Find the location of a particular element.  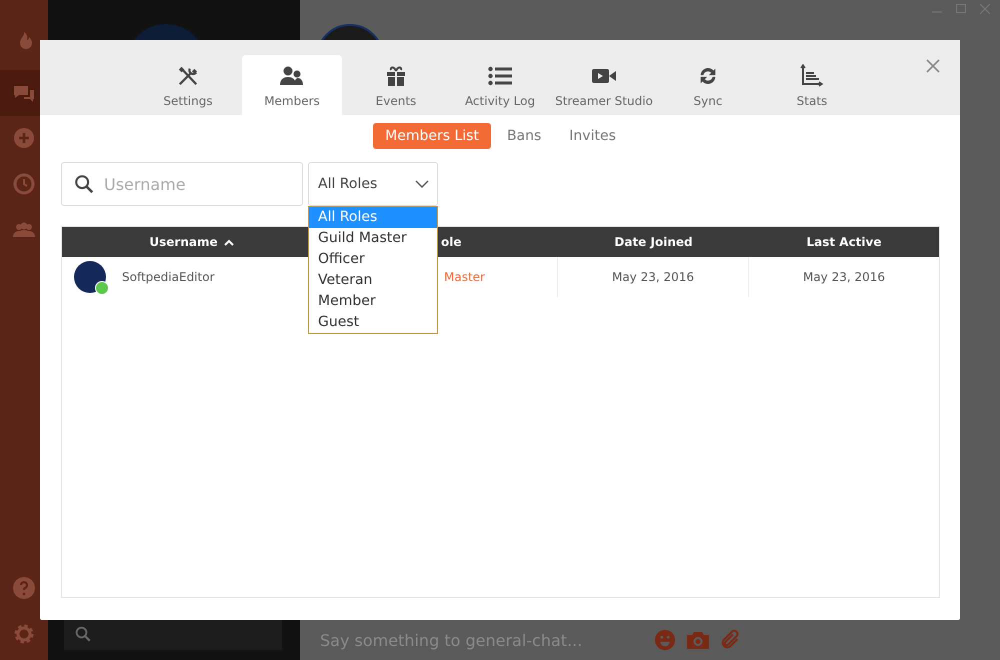

search-field is located at coordinates (173, 634).